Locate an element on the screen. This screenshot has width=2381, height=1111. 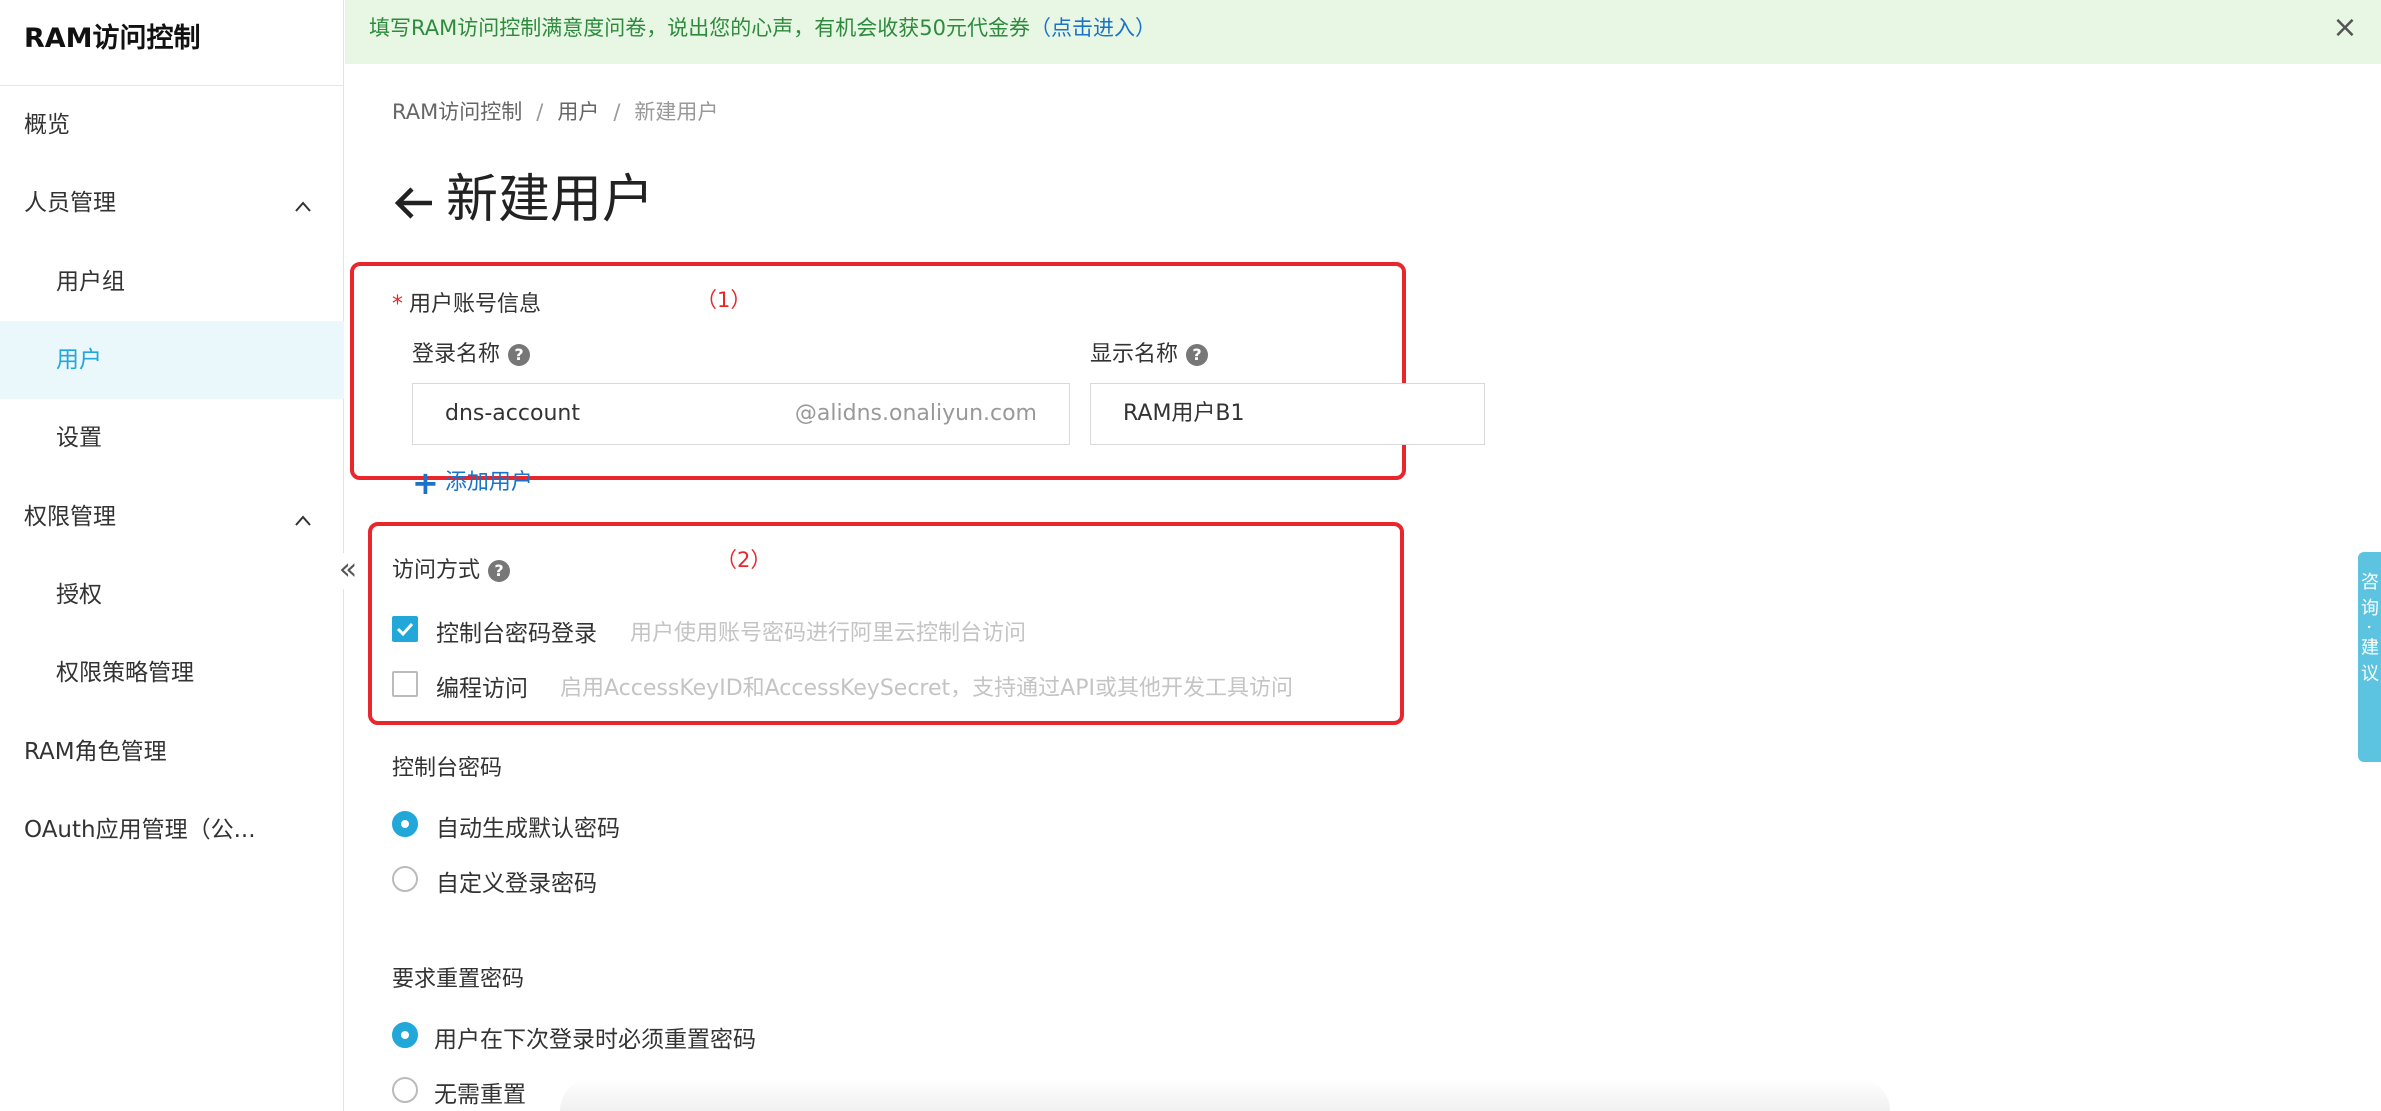
access-method-text: 访问方式 is located at coordinates (436, 570).